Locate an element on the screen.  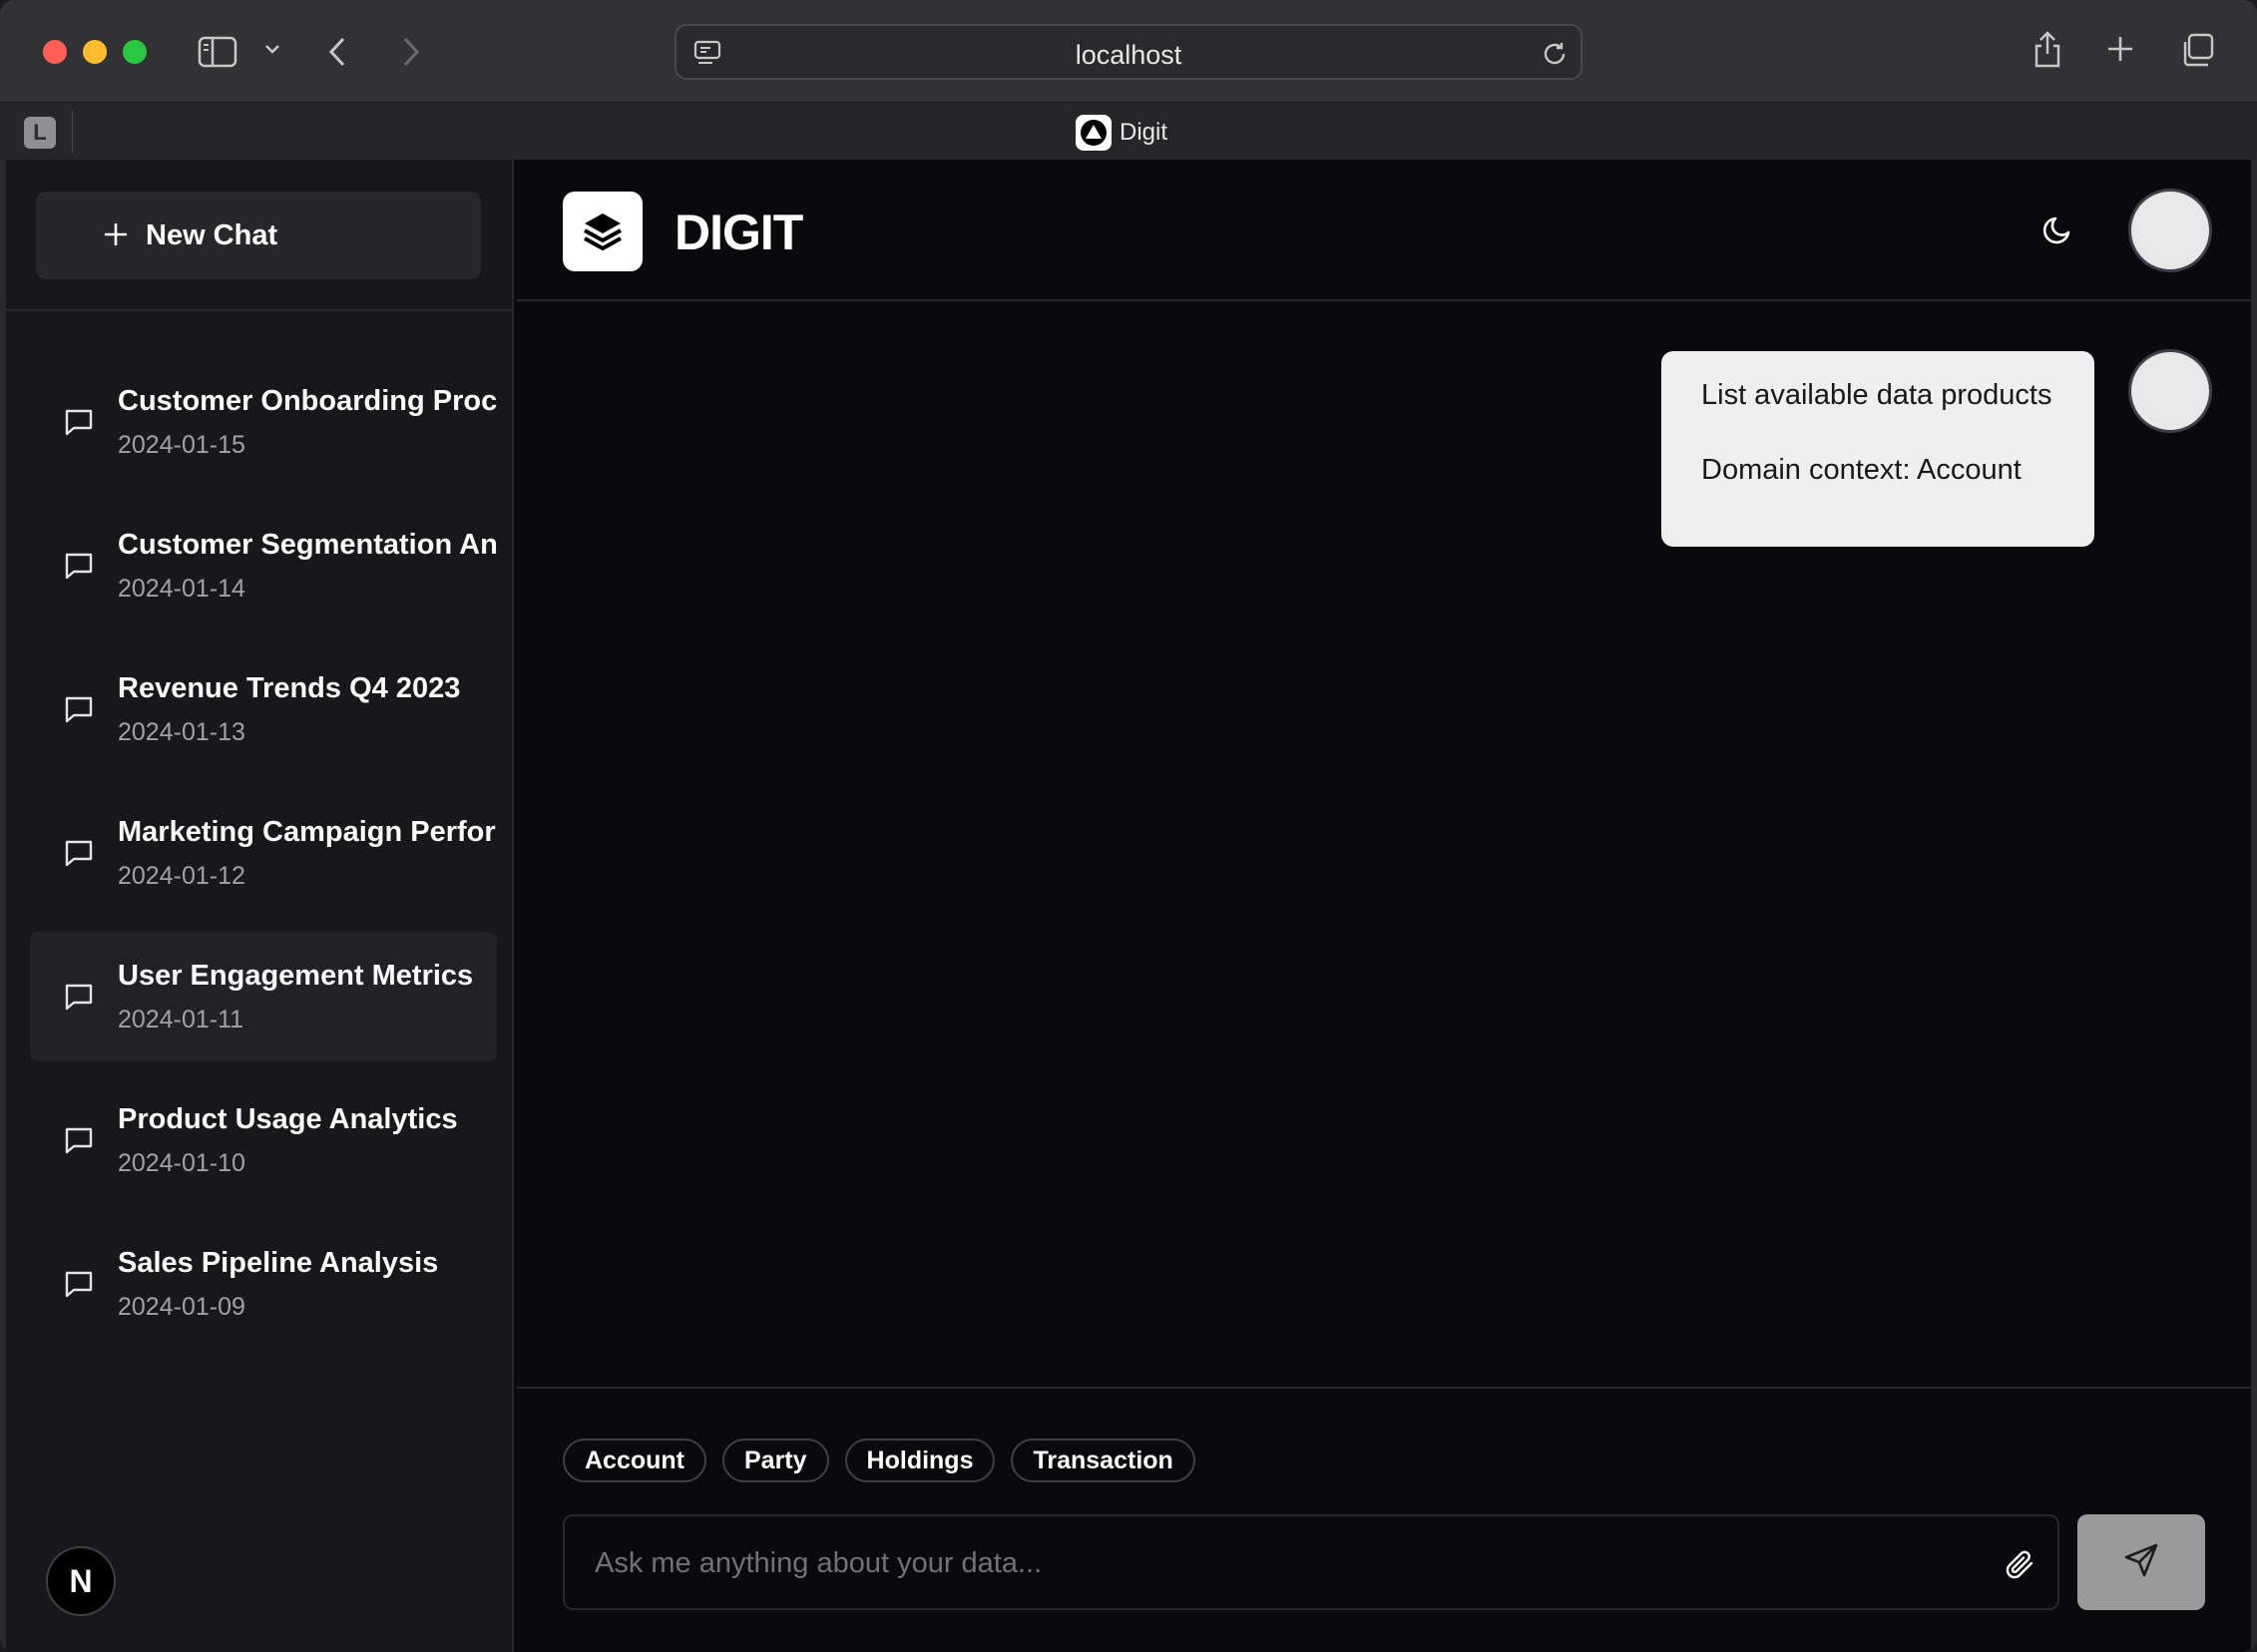
moon-icon is located at coordinates (2058, 229).